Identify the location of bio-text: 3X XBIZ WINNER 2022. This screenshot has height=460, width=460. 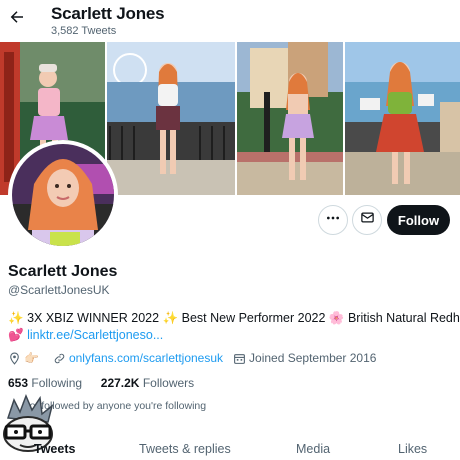
(93, 318).